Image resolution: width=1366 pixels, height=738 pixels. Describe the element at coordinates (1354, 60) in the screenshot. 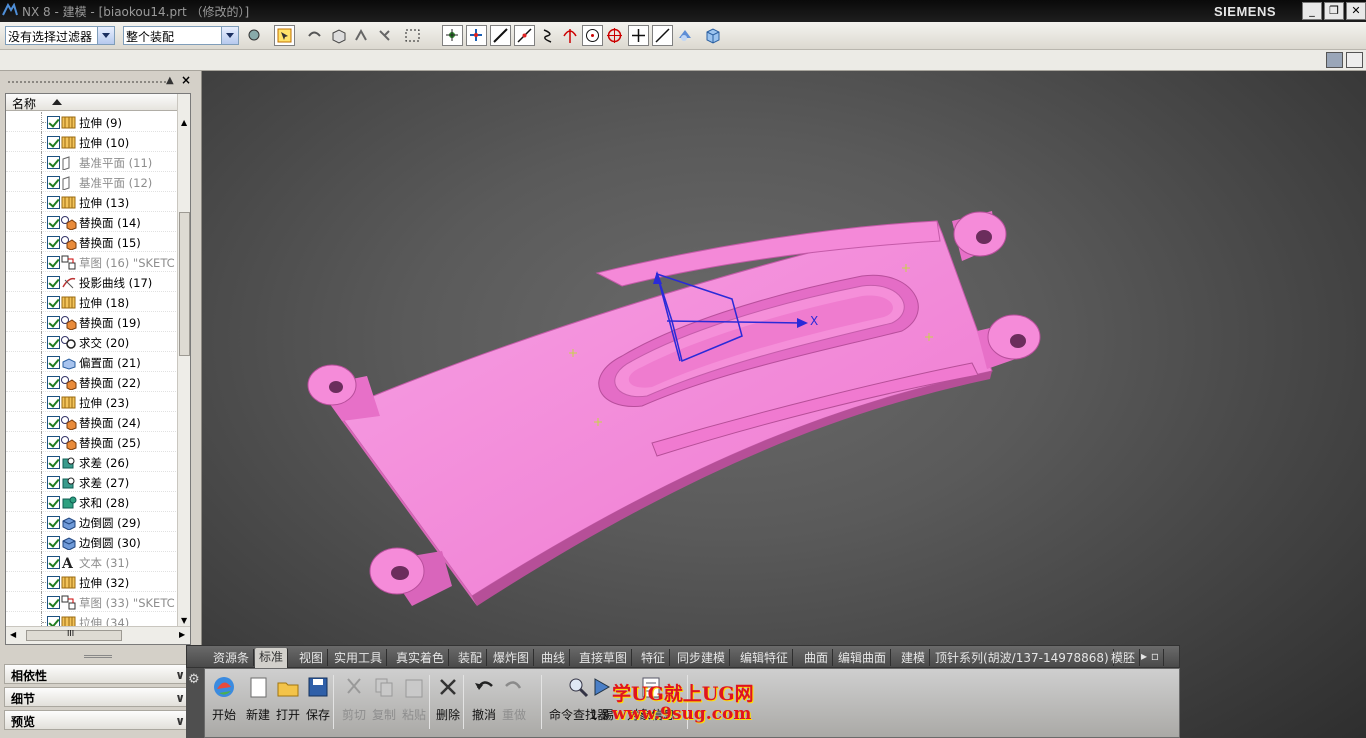

I see `fullscreen-icon` at that location.